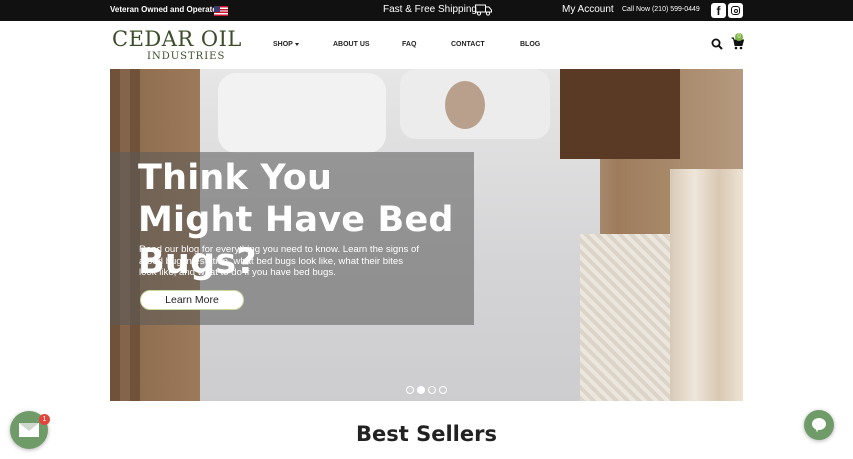 This screenshot has height=459, width=853. Describe the element at coordinates (468, 44) in the screenshot. I see `nav-item-contact: CONTACT` at that location.